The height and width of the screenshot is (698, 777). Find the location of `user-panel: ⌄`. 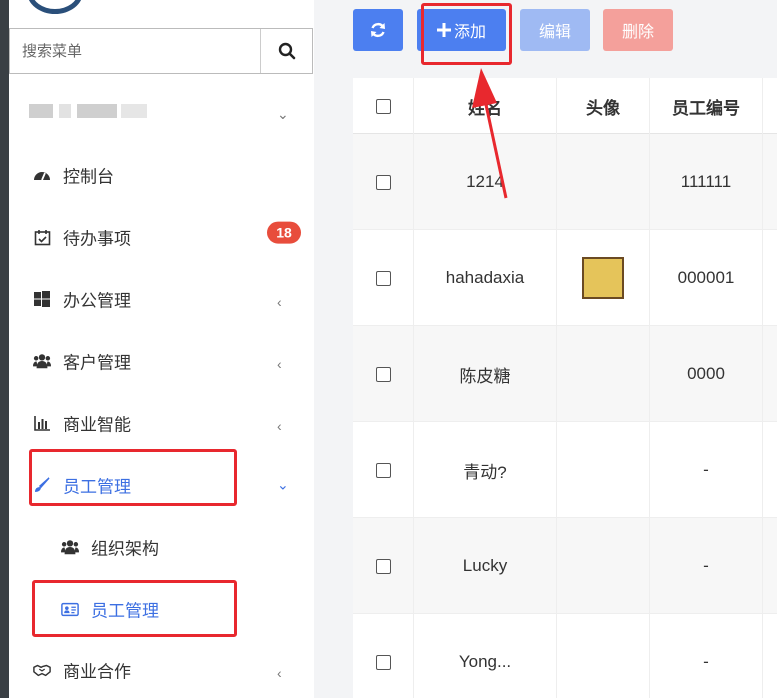

user-panel: ⌄ is located at coordinates (161, 116).